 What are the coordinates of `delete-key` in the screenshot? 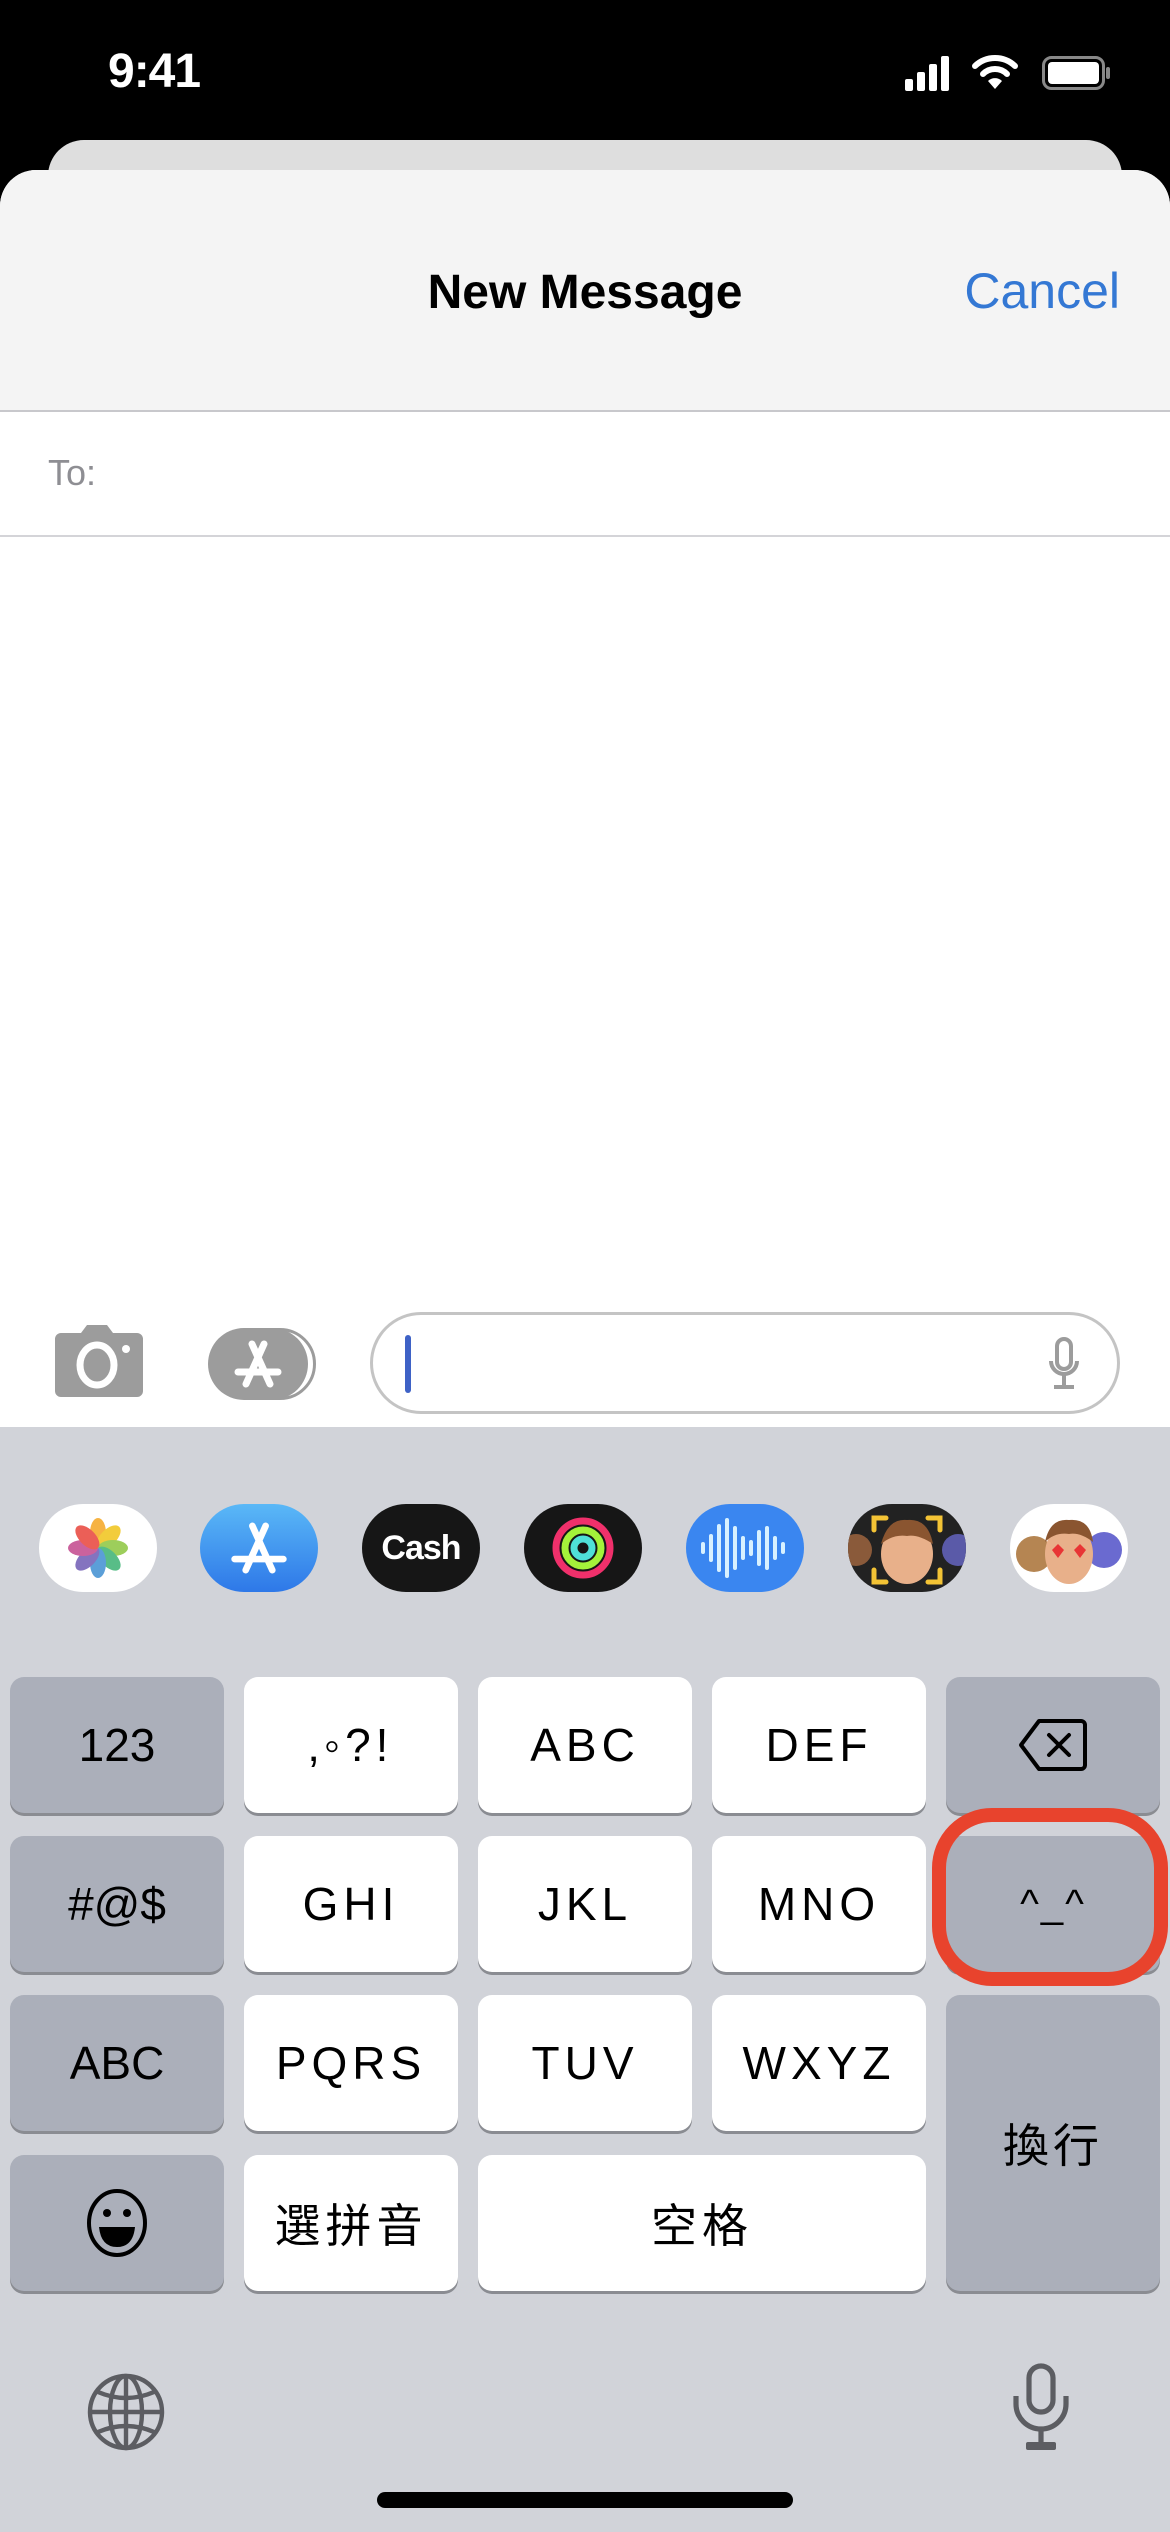 It's located at (1053, 1745).